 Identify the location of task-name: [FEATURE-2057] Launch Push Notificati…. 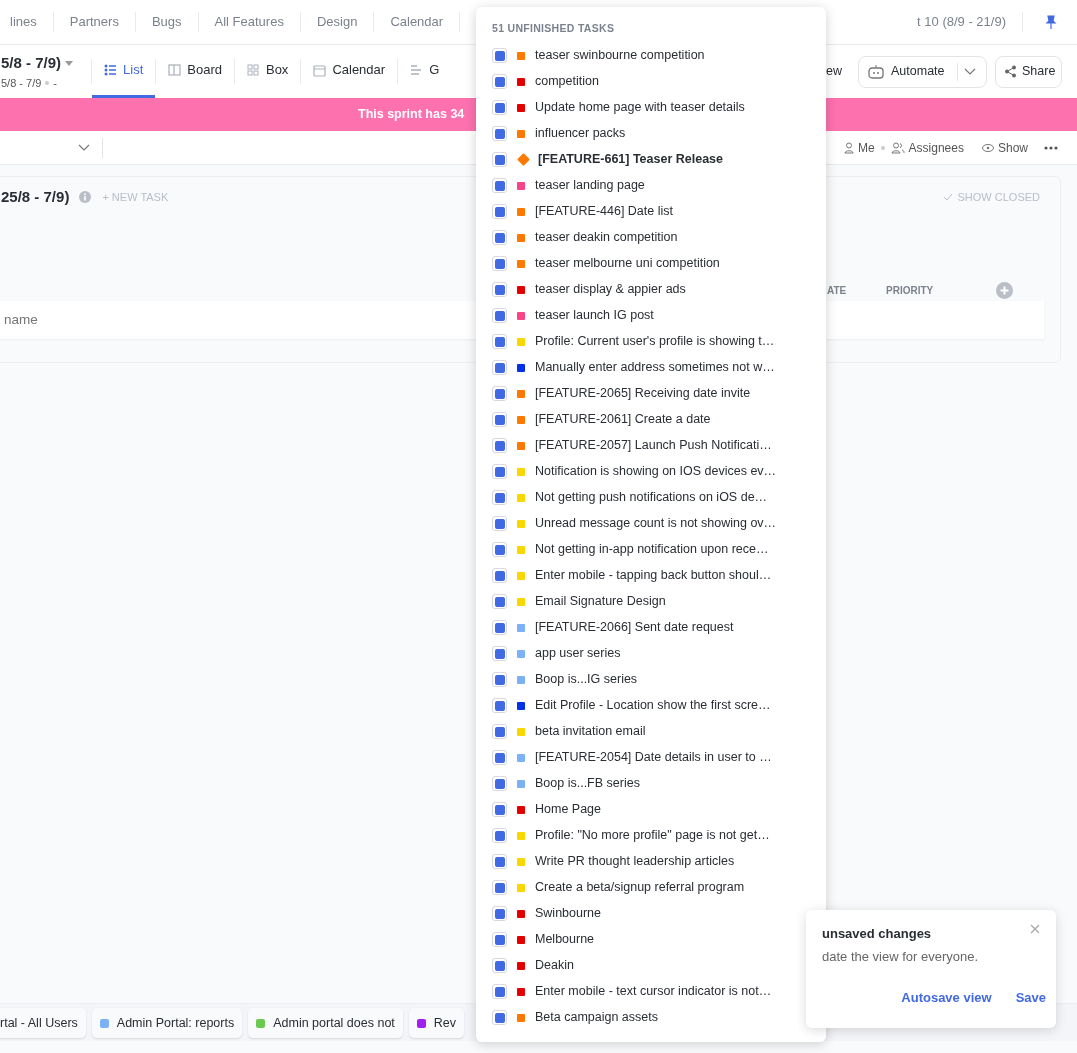
(653, 446).